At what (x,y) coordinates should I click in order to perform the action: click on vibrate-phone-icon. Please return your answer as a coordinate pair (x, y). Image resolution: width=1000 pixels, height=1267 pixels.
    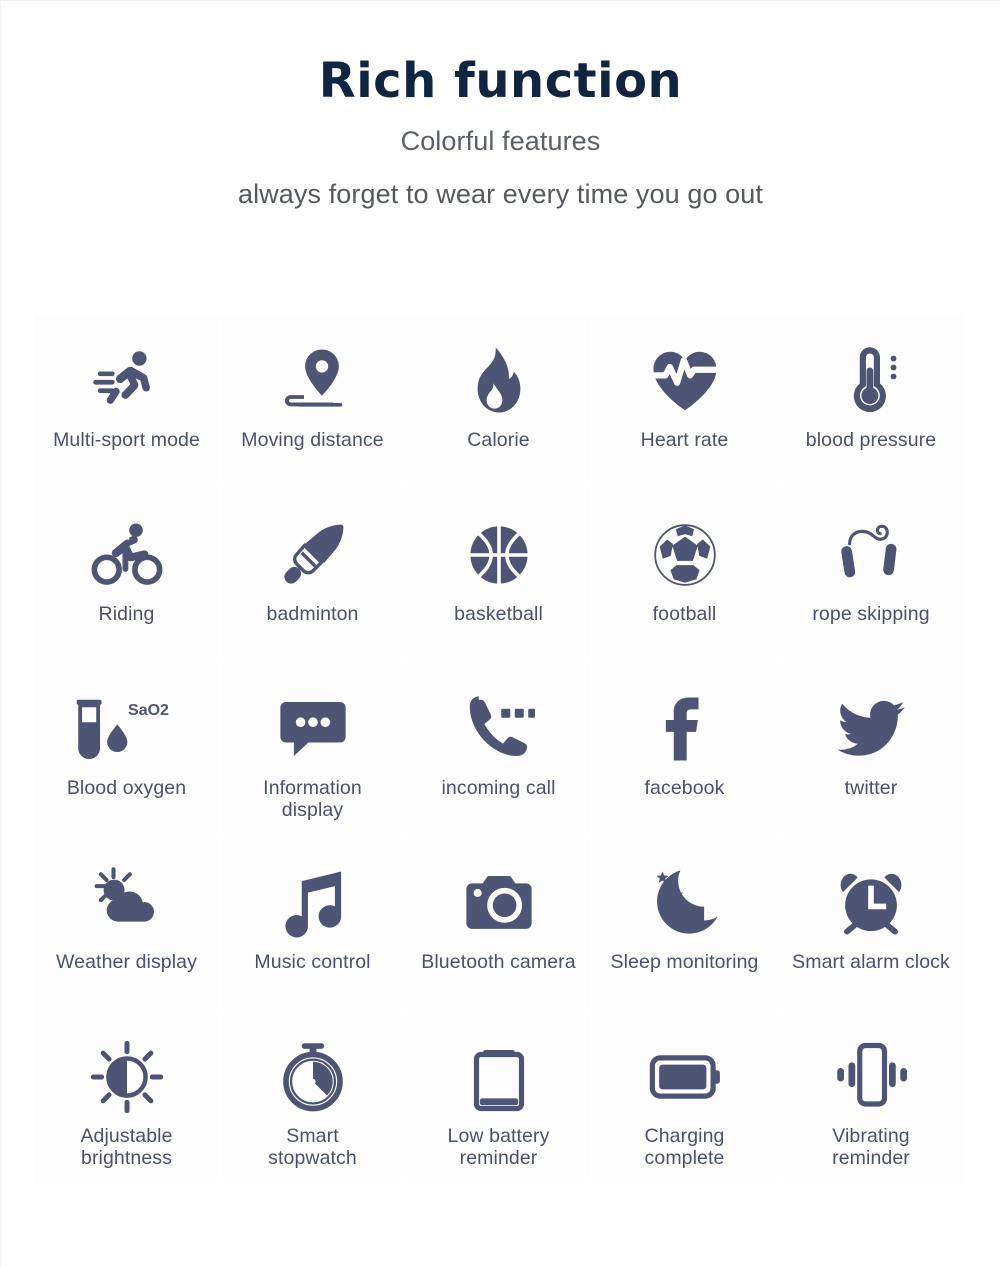
    Looking at the image, I should click on (871, 1077).